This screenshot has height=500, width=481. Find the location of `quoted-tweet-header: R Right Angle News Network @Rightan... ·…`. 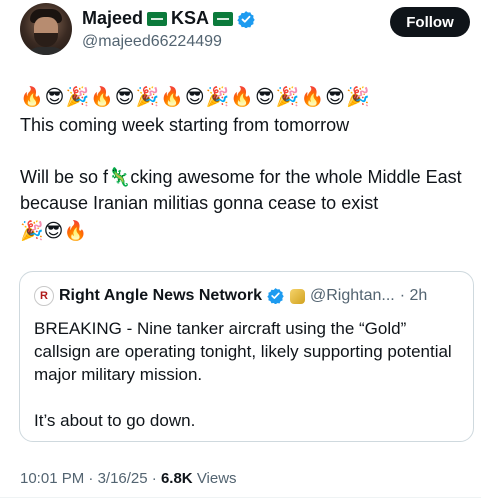

quoted-tweet-header: R Right Angle News Network @Rightan... ·… is located at coordinates (230, 296).